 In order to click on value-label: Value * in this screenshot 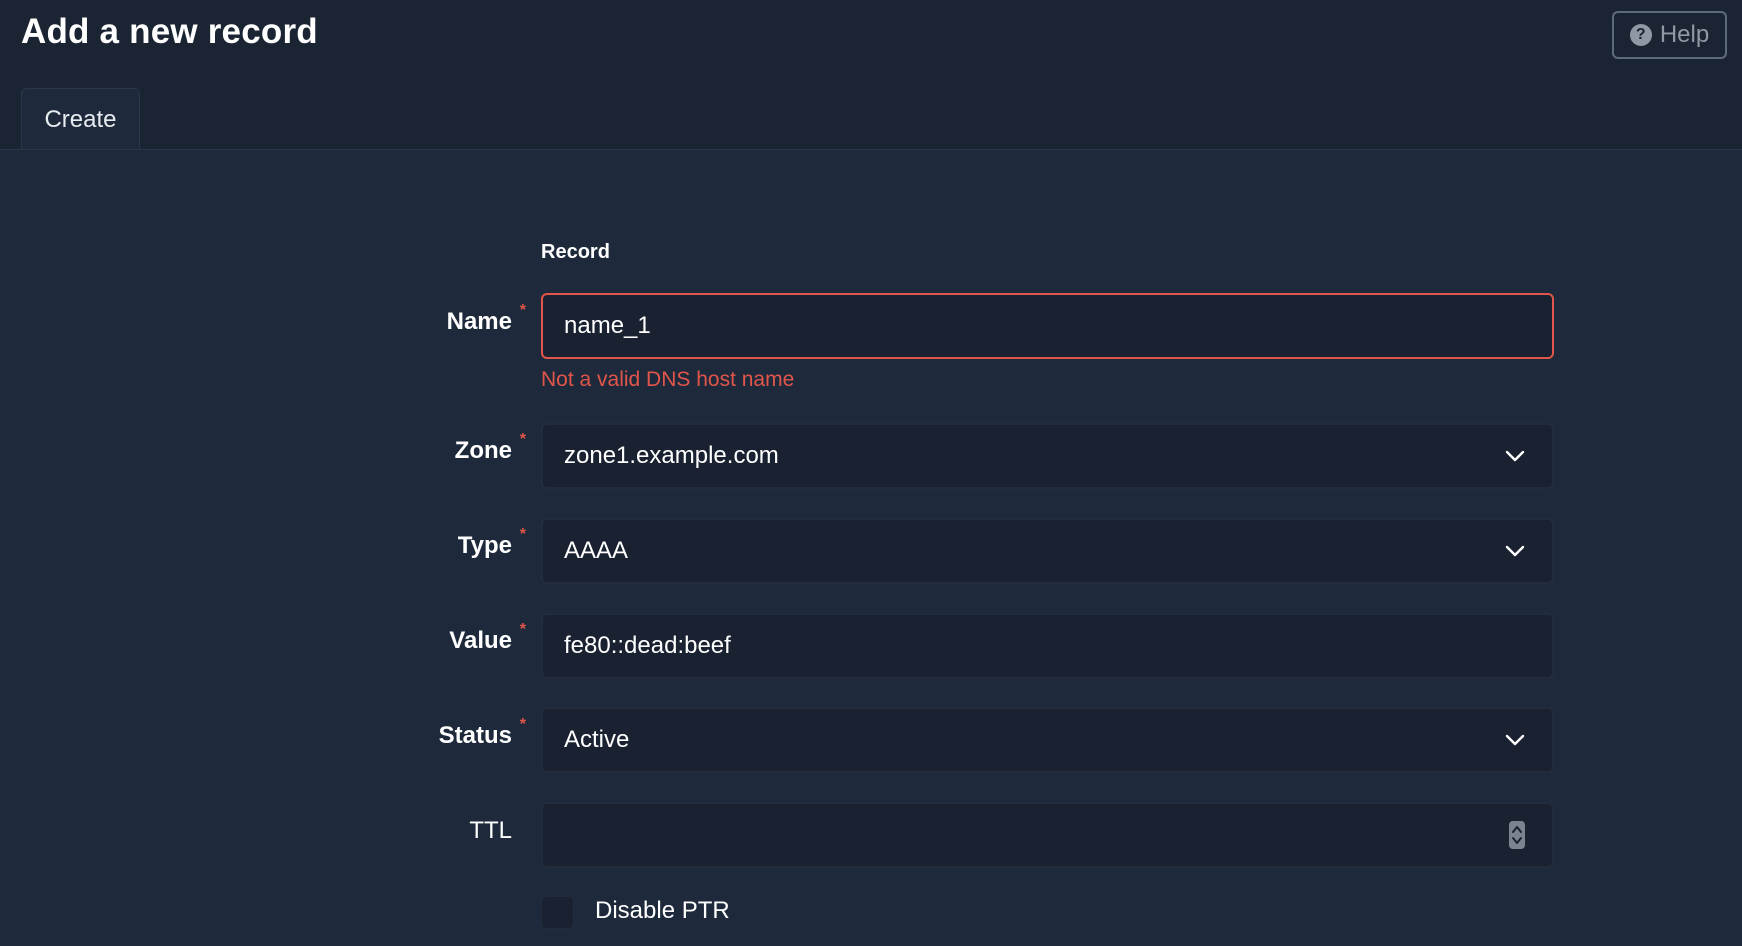, I will do `click(487, 638)`.